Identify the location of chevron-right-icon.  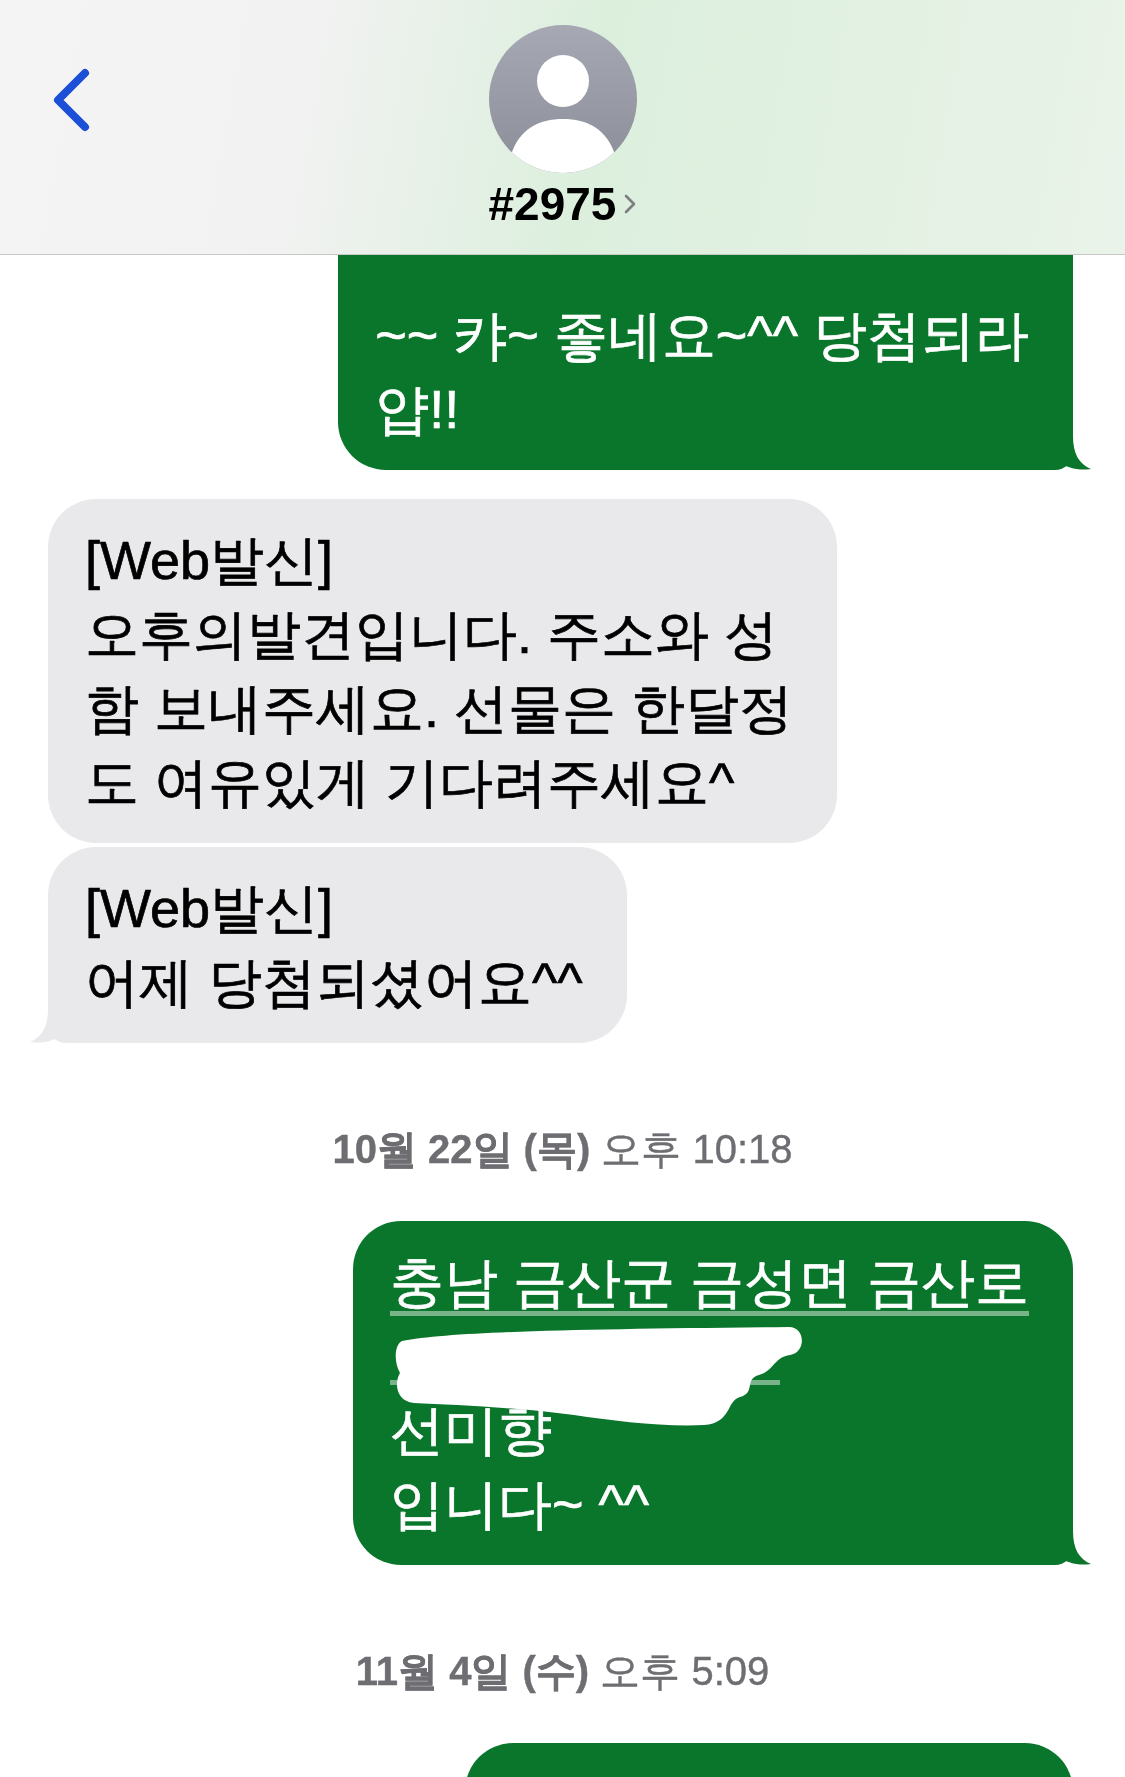
(630, 204).